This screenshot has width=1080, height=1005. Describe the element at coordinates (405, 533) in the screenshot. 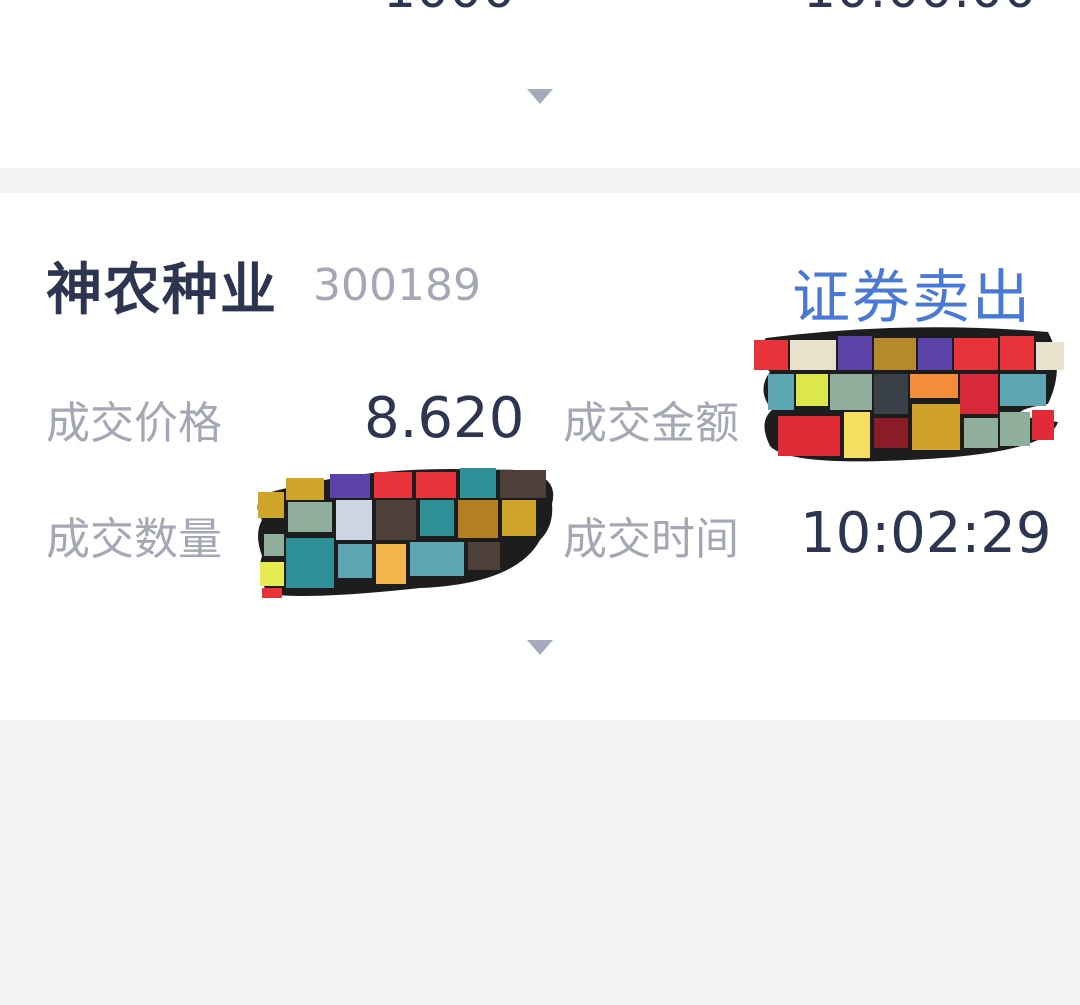

I see `redacted-quantity-scribble` at that location.